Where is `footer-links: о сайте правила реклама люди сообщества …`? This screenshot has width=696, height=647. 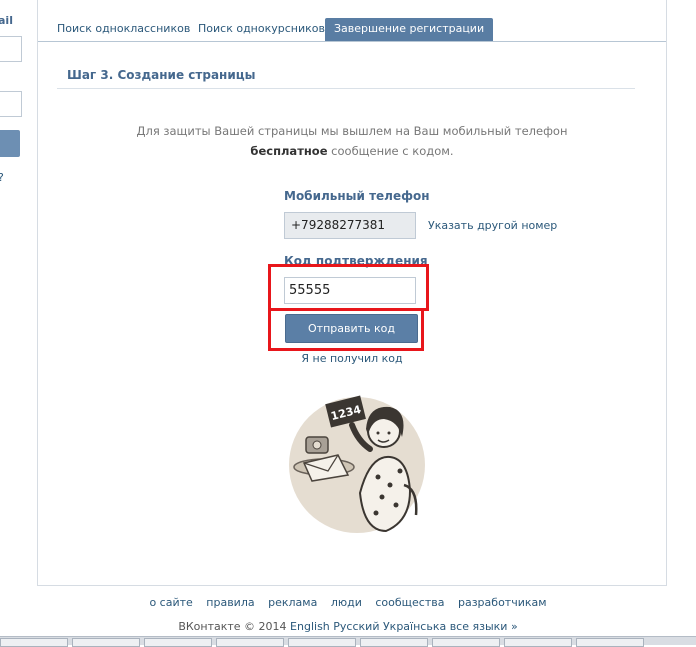 footer-links: о сайте правила реклама люди сообщества … is located at coordinates (348, 602).